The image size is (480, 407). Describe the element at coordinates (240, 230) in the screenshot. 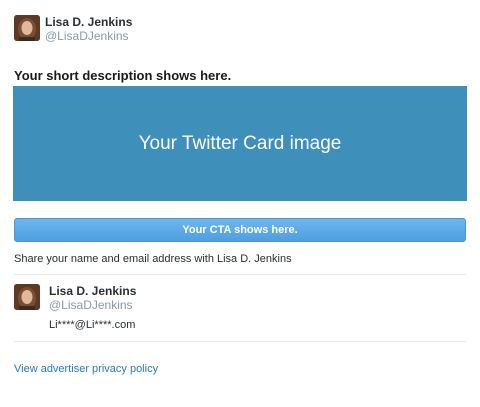

I see `cta-button: Your CTA shows here.` at that location.